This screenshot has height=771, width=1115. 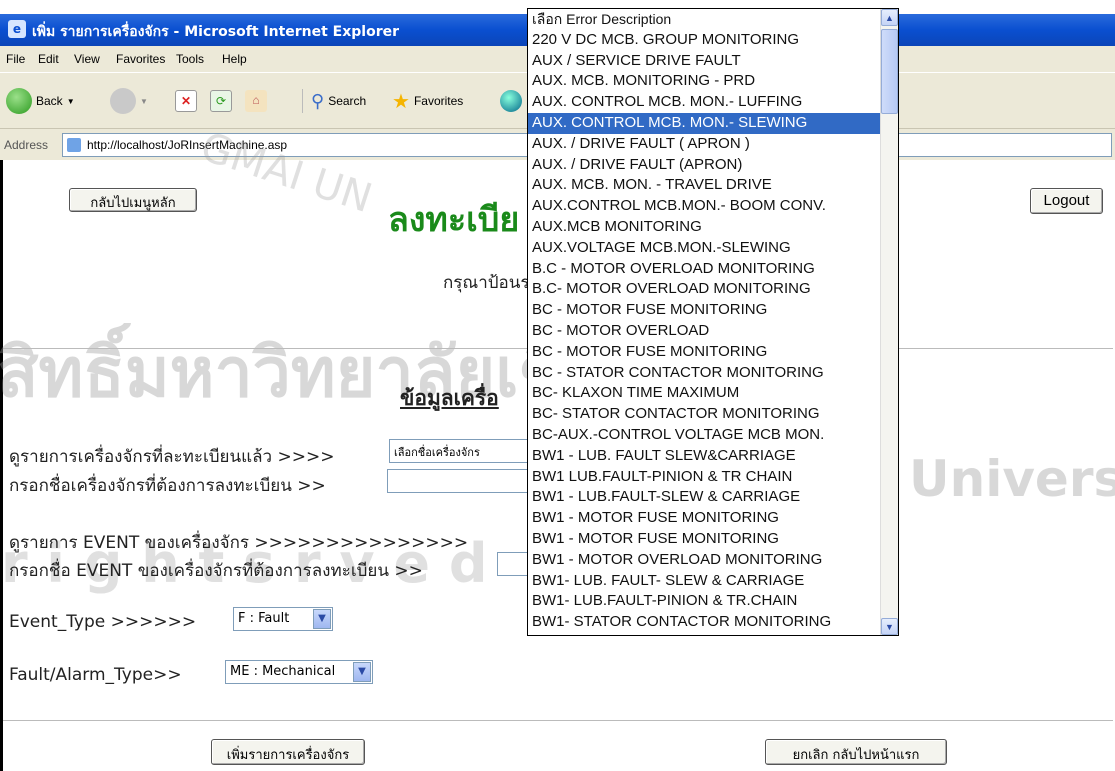 I want to click on back-to-menu-button: กลับไปเมนูหลัก, so click(x=133, y=200).